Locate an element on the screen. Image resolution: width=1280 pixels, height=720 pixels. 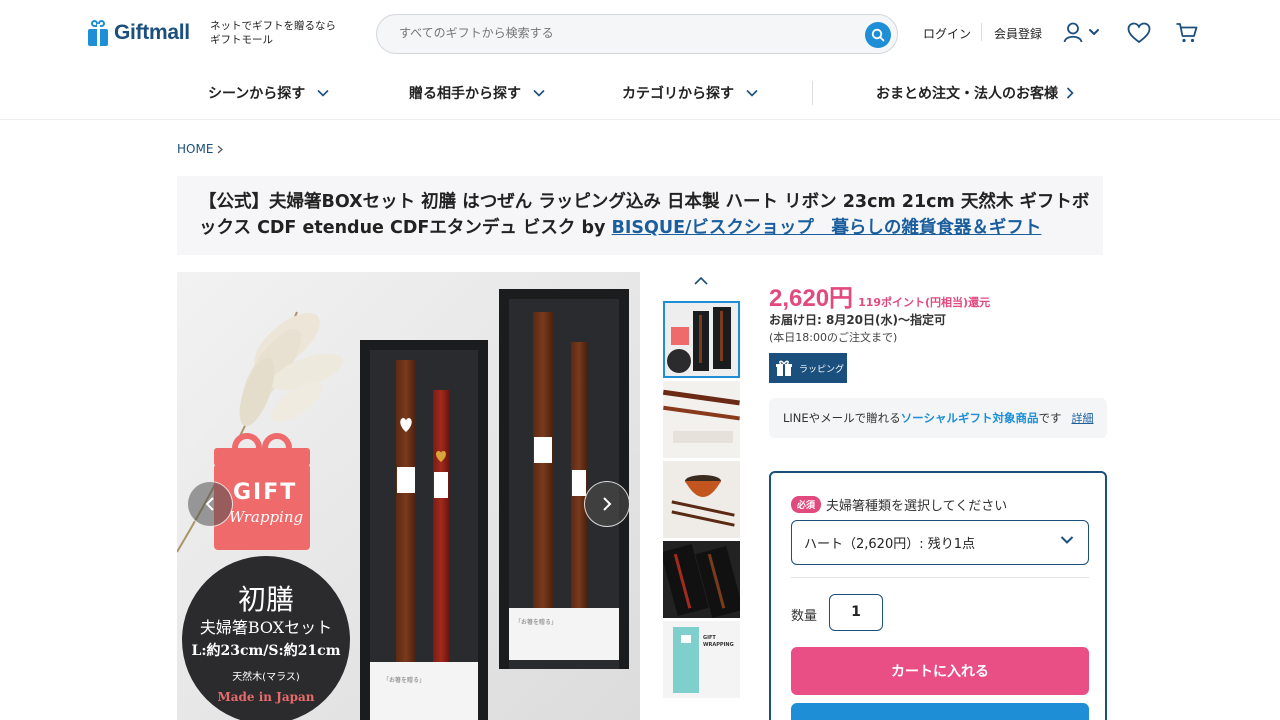
nav-divider is located at coordinates (812, 93).